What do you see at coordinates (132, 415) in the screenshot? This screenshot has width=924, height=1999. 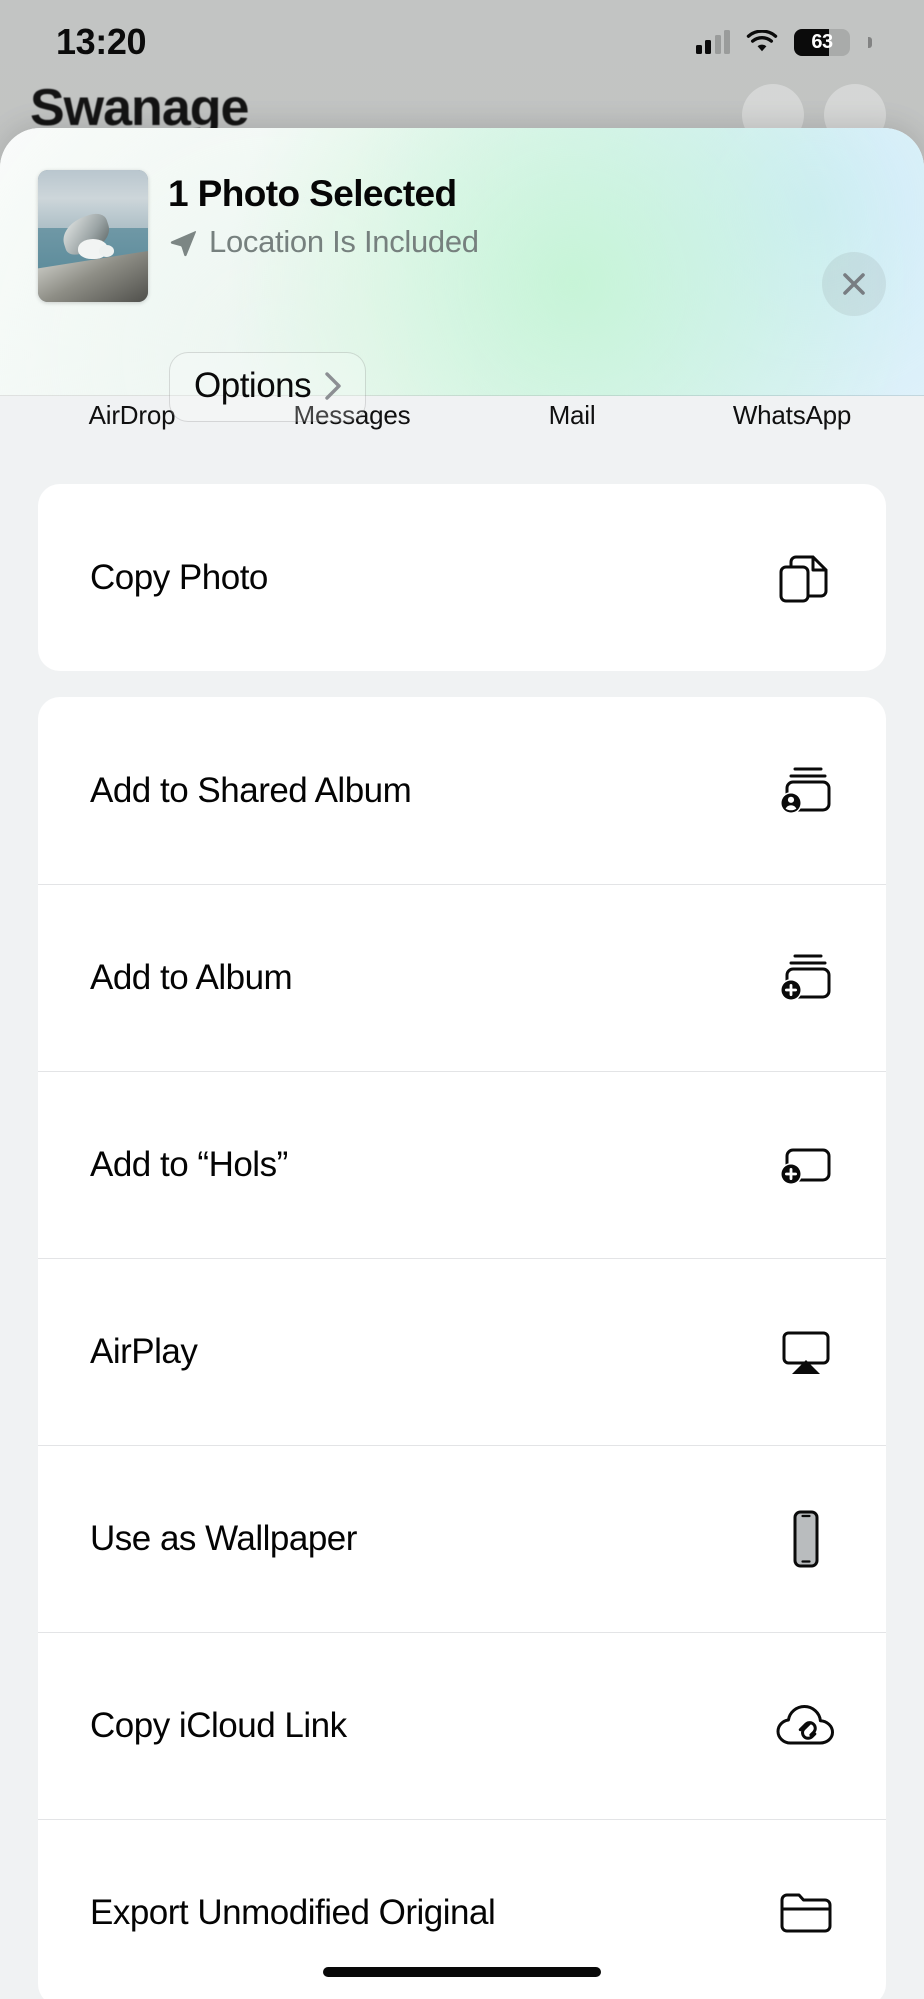 I see `share-app-label: AirDrop` at bounding box center [132, 415].